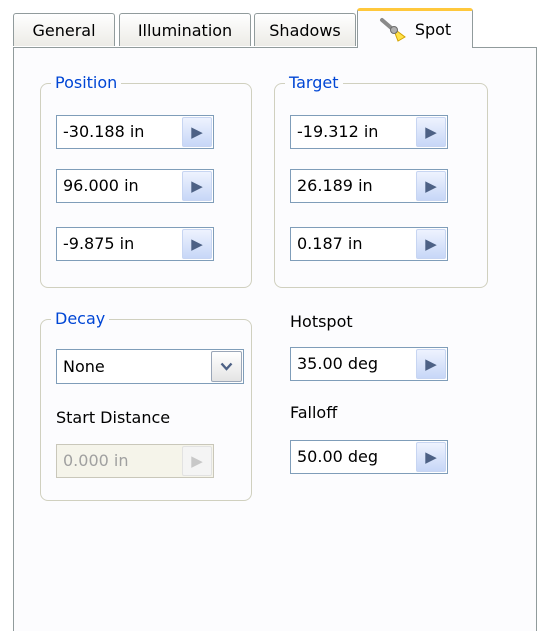  Describe the element at coordinates (113, 417) in the screenshot. I see `start-distance-label: Start Distance` at that location.